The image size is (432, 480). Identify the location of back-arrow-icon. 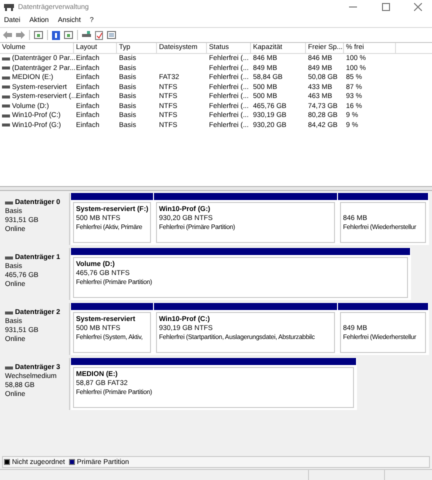
(7, 35).